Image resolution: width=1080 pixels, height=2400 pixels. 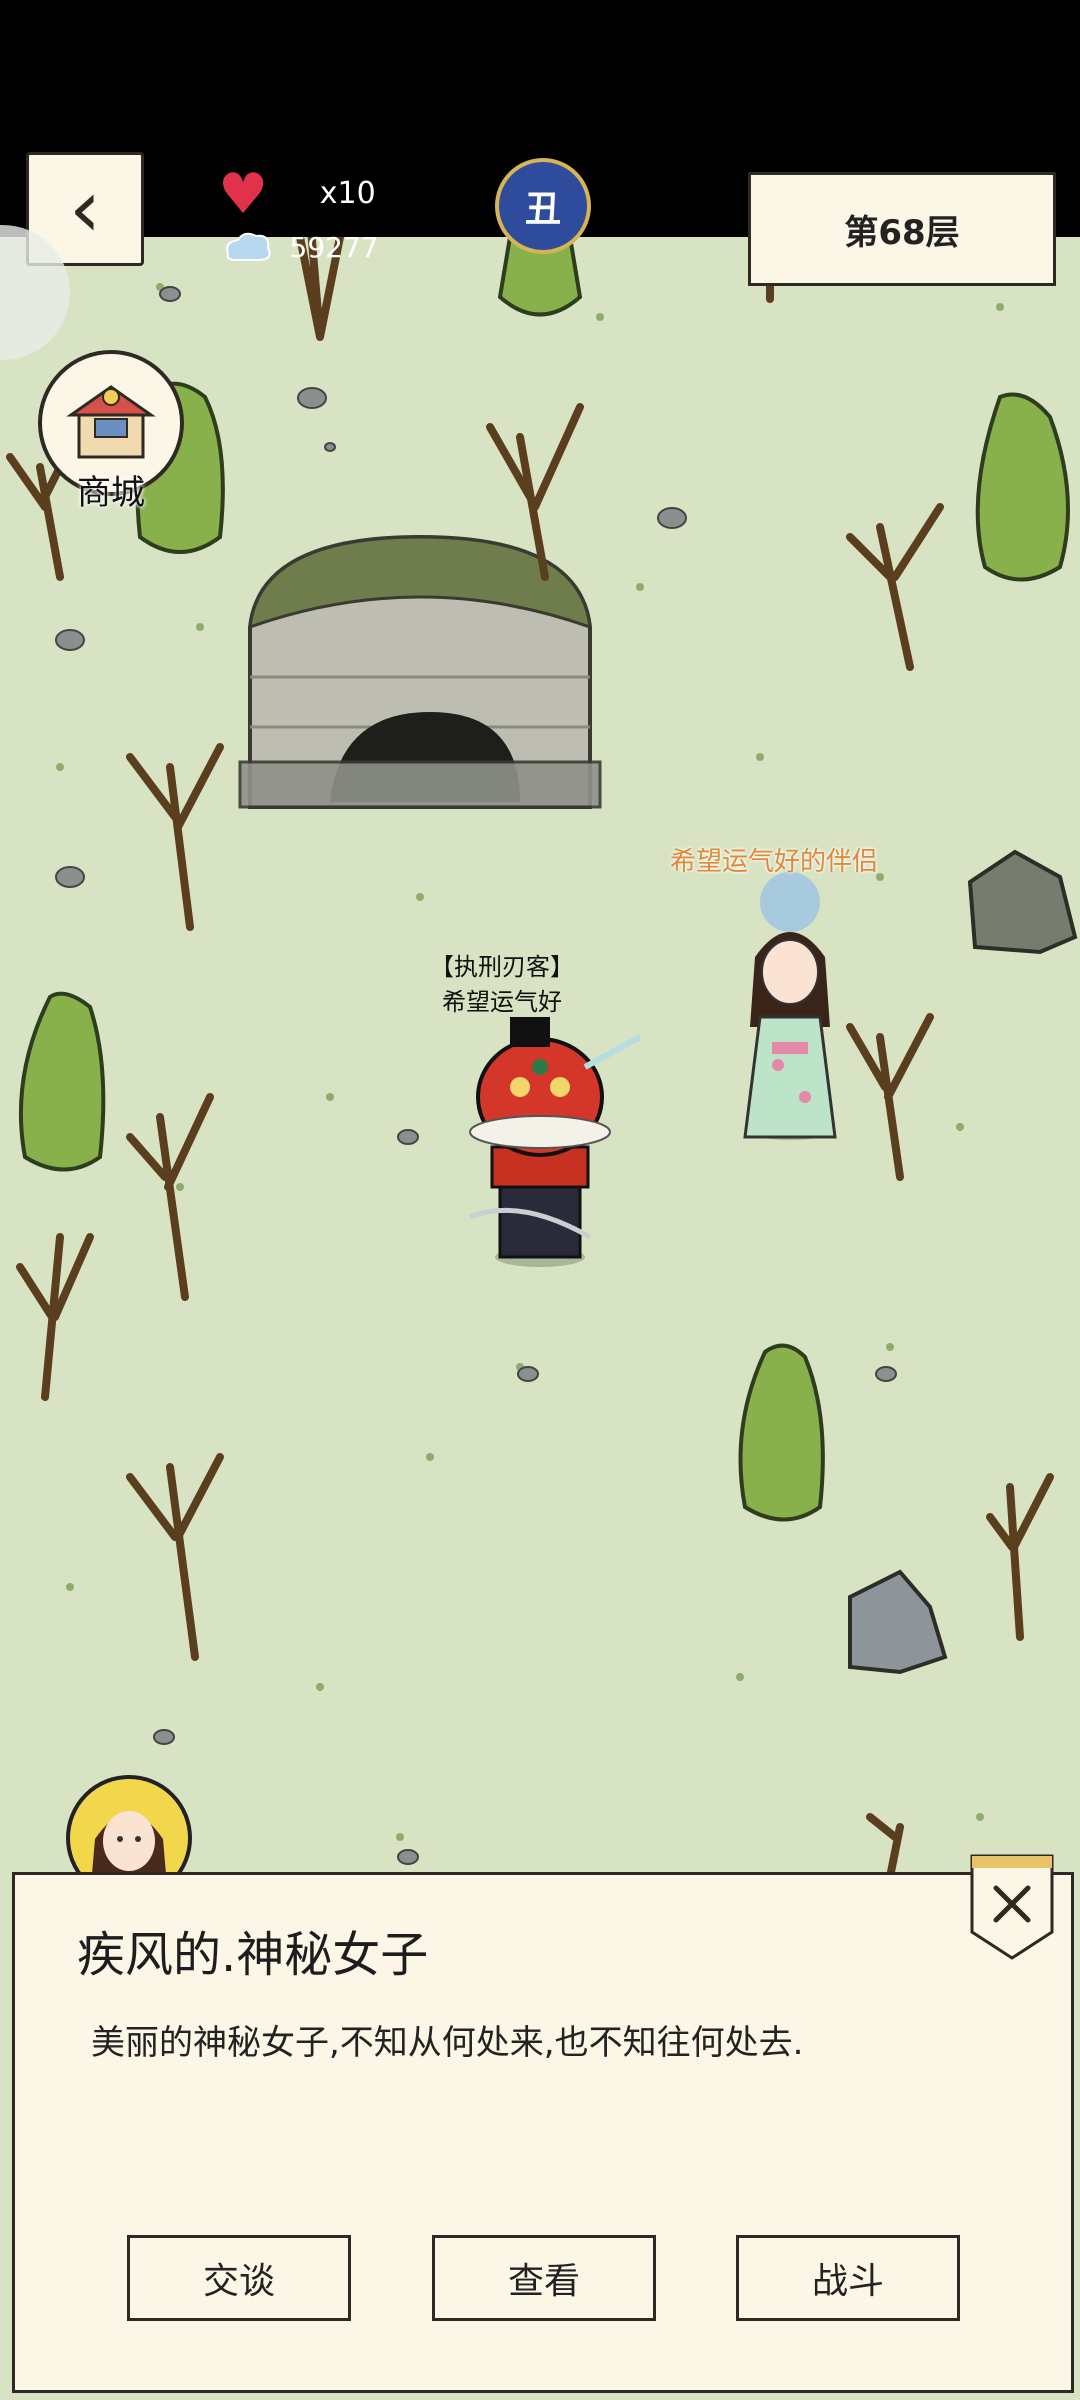 What do you see at coordinates (253, 1955) in the screenshot?
I see `npc-name: 疾风的.神秘女子` at bounding box center [253, 1955].